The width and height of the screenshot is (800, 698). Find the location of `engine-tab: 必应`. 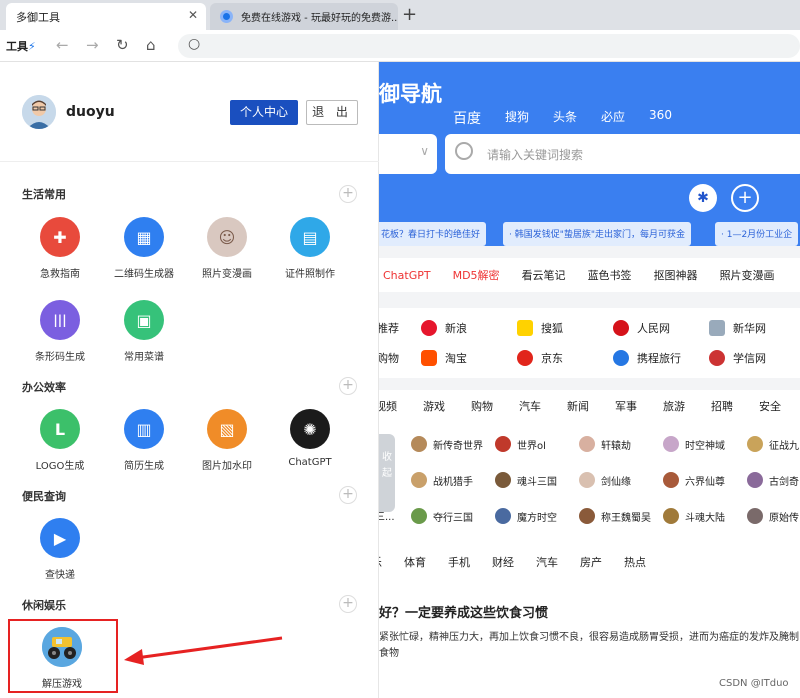

engine-tab: 必应 is located at coordinates (613, 118).